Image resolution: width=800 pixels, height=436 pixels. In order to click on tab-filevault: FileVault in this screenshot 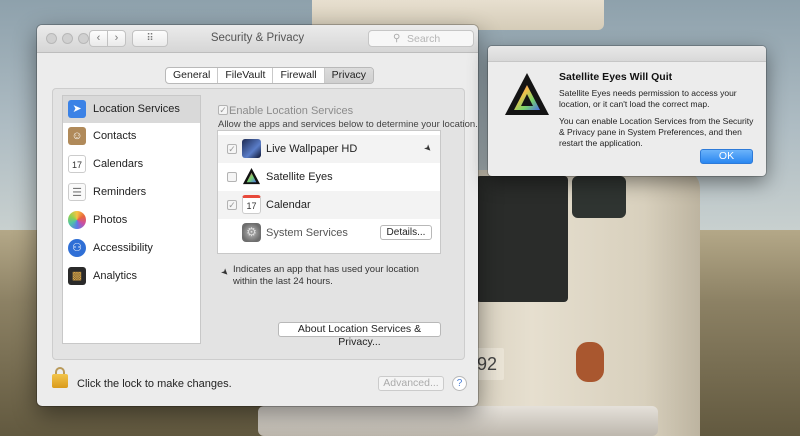, I will do `click(246, 75)`.